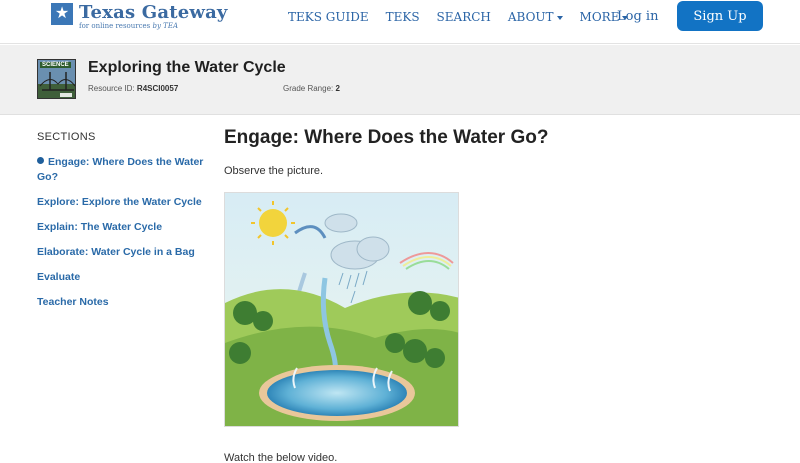 The image size is (800, 463). Describe the element at coordinates (637, 16) in the screenshot. I see `login-link: Log in` at that location.